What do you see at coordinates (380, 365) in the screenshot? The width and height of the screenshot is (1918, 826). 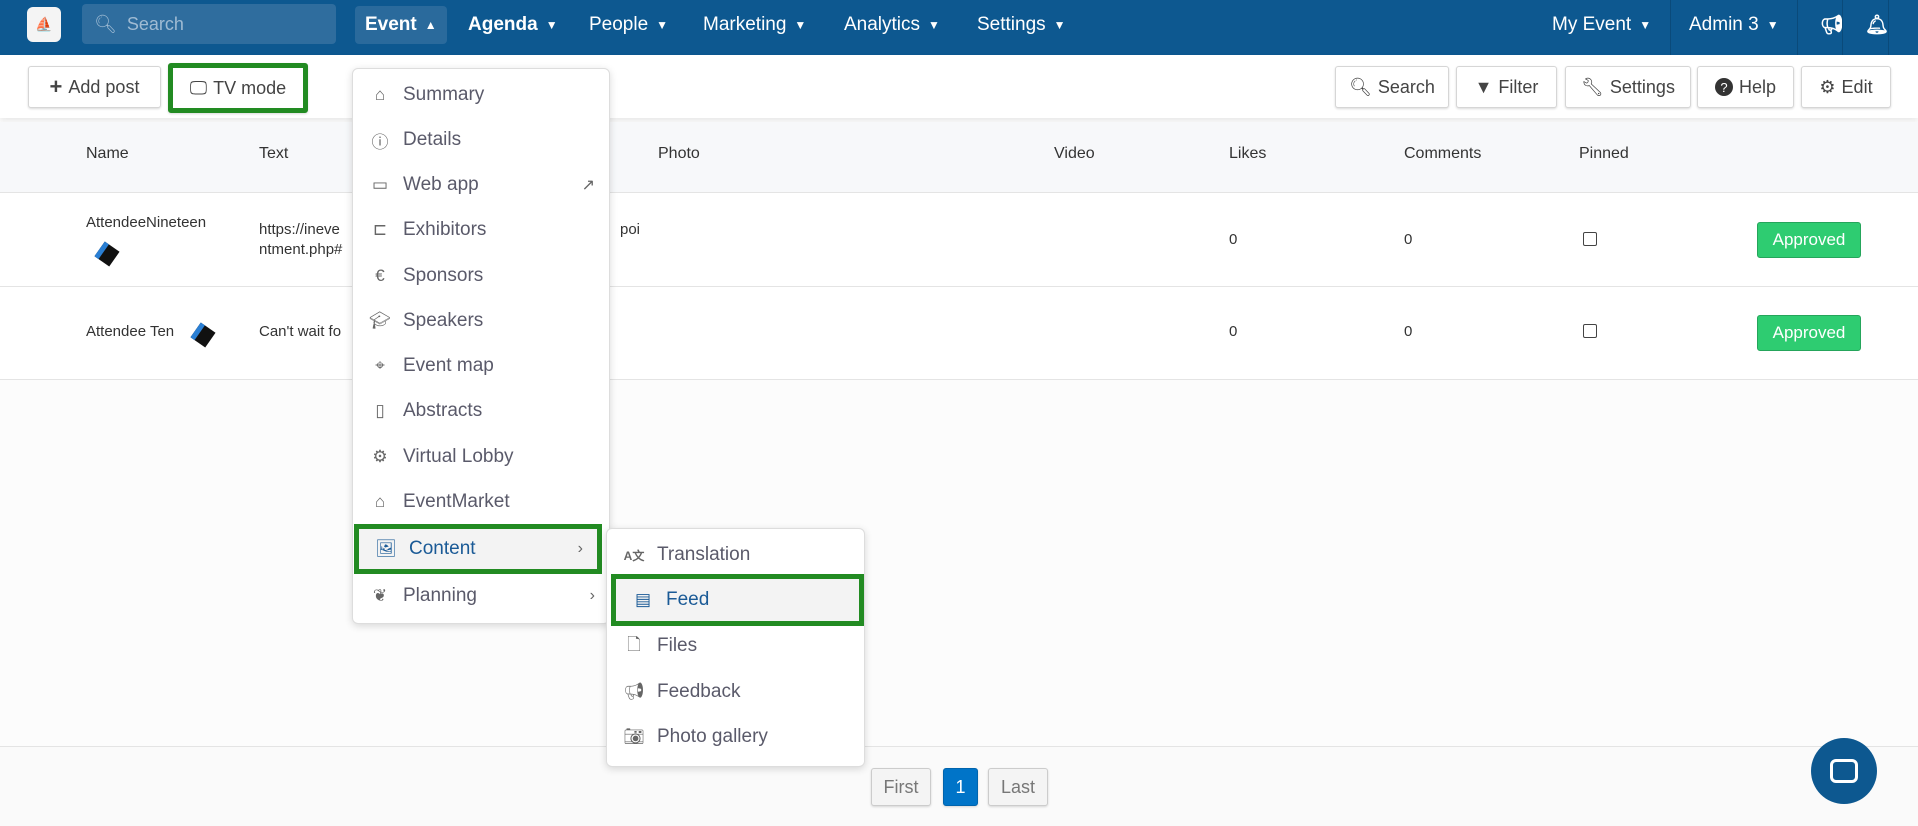 I see `map-icon: ⌖` at bounding box center [380, 365].